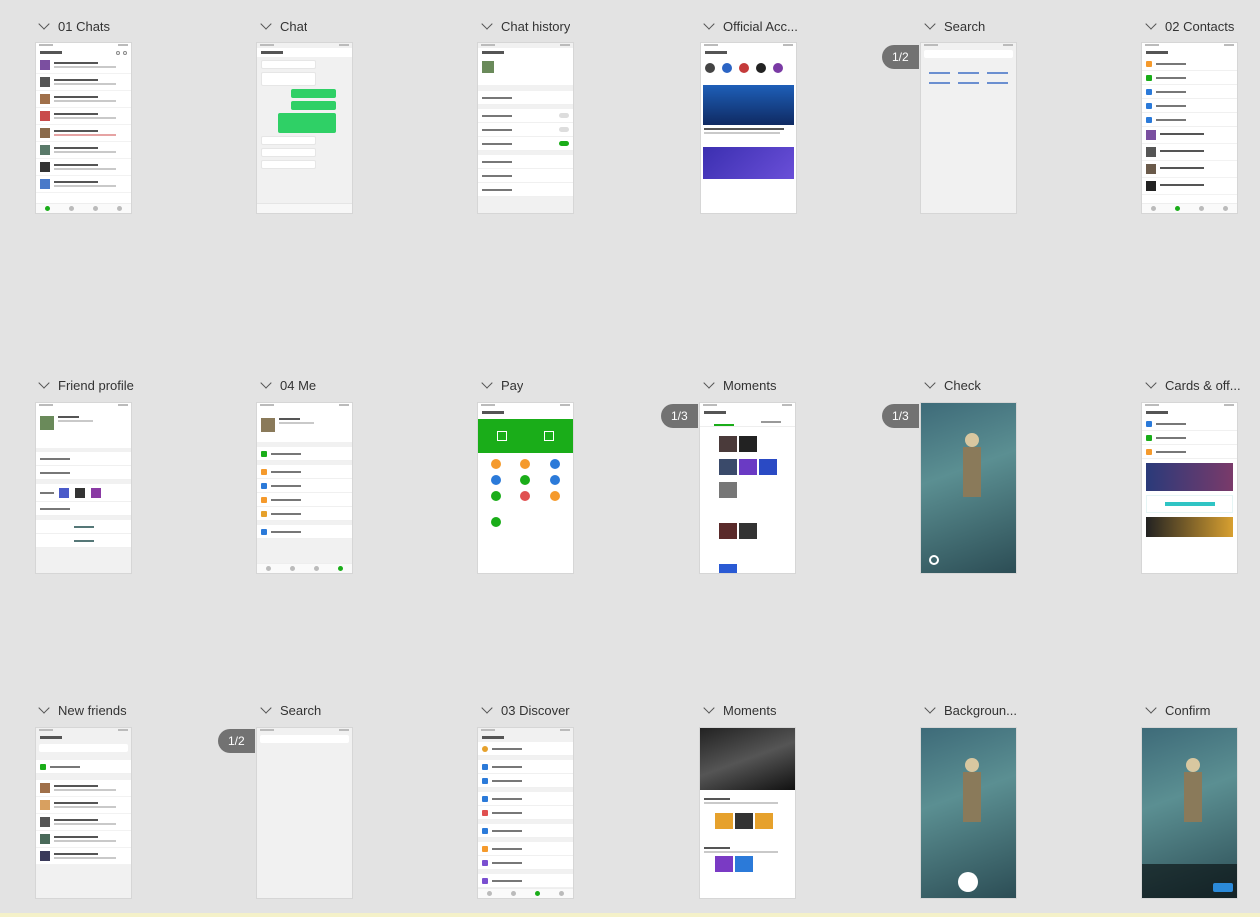 This screenshot has height=917, width=1260. Describe the element at coordinates (968, 882) in the screenshot. I see `shutter-button` at that location.